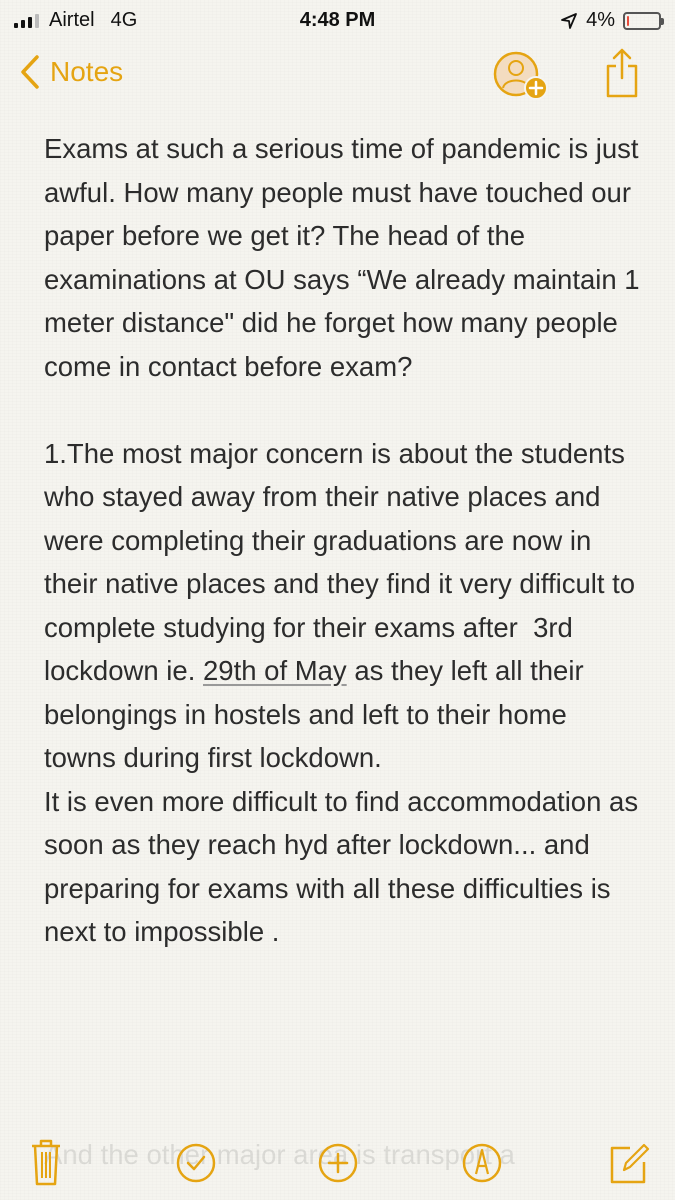  What do you see at coordinates (46, 1161) in the screenshot?
I see `trash-icon` at bounding box center [46, 1161].